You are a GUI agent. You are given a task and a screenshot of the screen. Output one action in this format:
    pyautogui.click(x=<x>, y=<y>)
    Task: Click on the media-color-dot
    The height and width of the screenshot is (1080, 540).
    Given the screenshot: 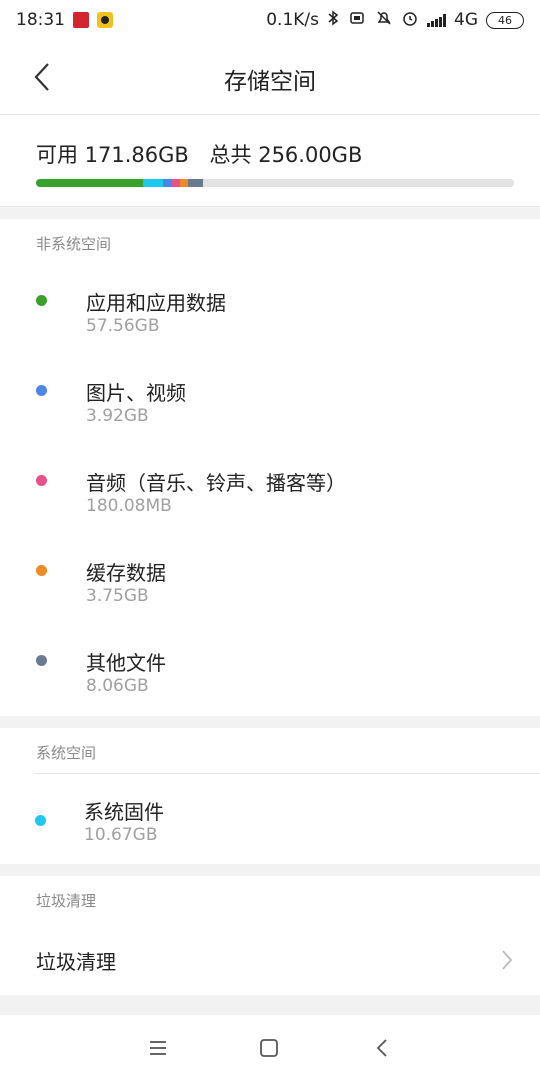 What is the action you would take?
    pyautogui.click(x=41, y=390)
    